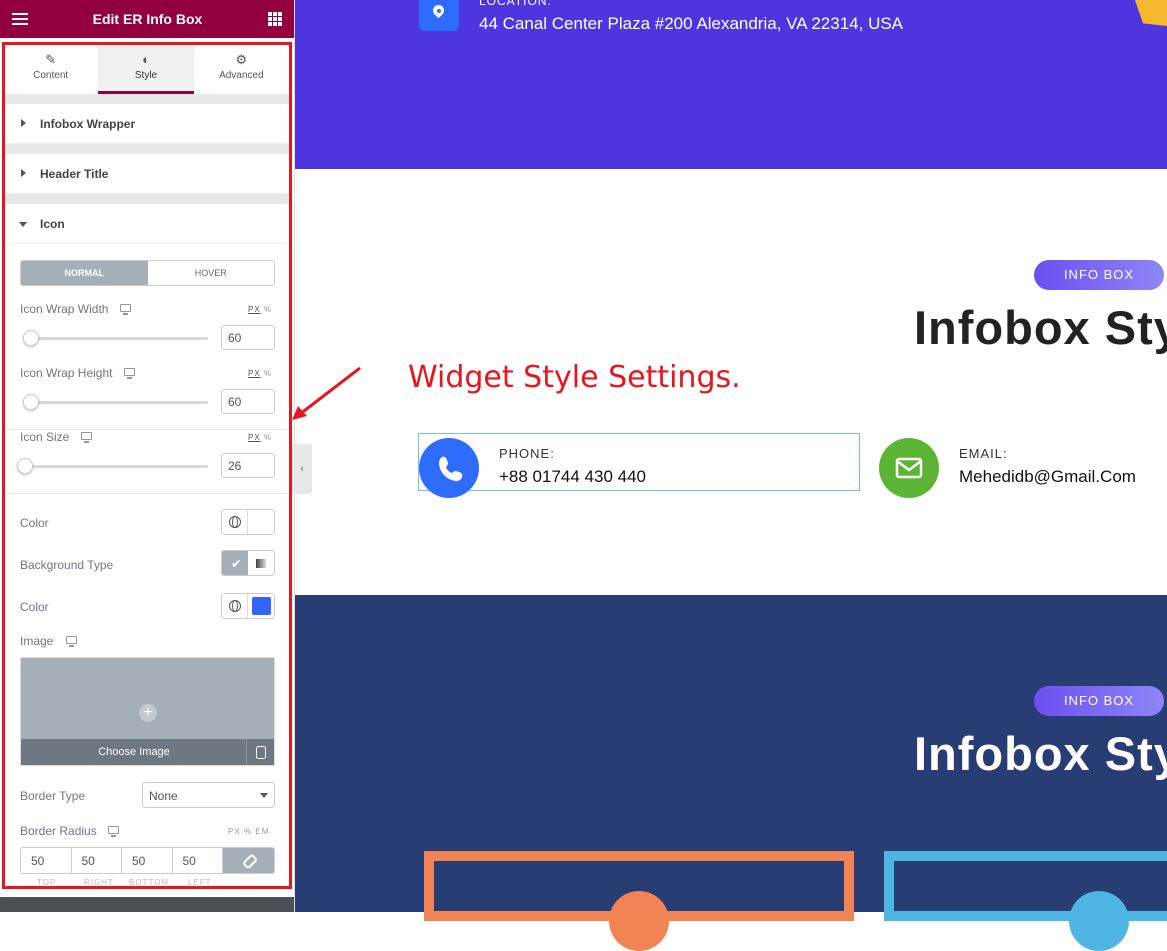 The height and width of the screenshot is (951, 1167). Describe the element at coordinates (146, 493) in the screenshot. I see `divider` at that location.